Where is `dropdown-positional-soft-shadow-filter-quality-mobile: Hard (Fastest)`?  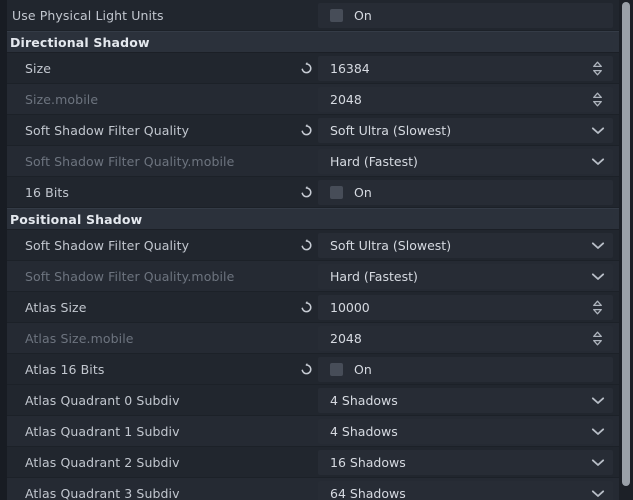
dropdown-positional-soft-shadow-filter-quality-mobile: Hard (Fastest) is located at coordinates (465, 276).